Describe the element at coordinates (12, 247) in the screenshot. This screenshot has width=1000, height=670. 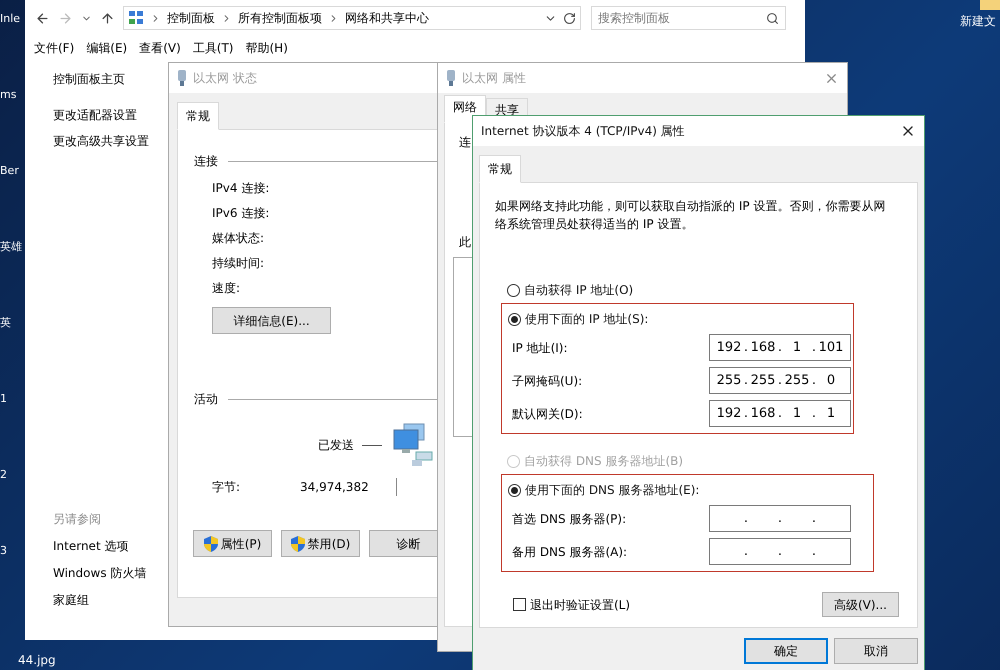
I see `desktop-icon-label: 英雄` at that location.